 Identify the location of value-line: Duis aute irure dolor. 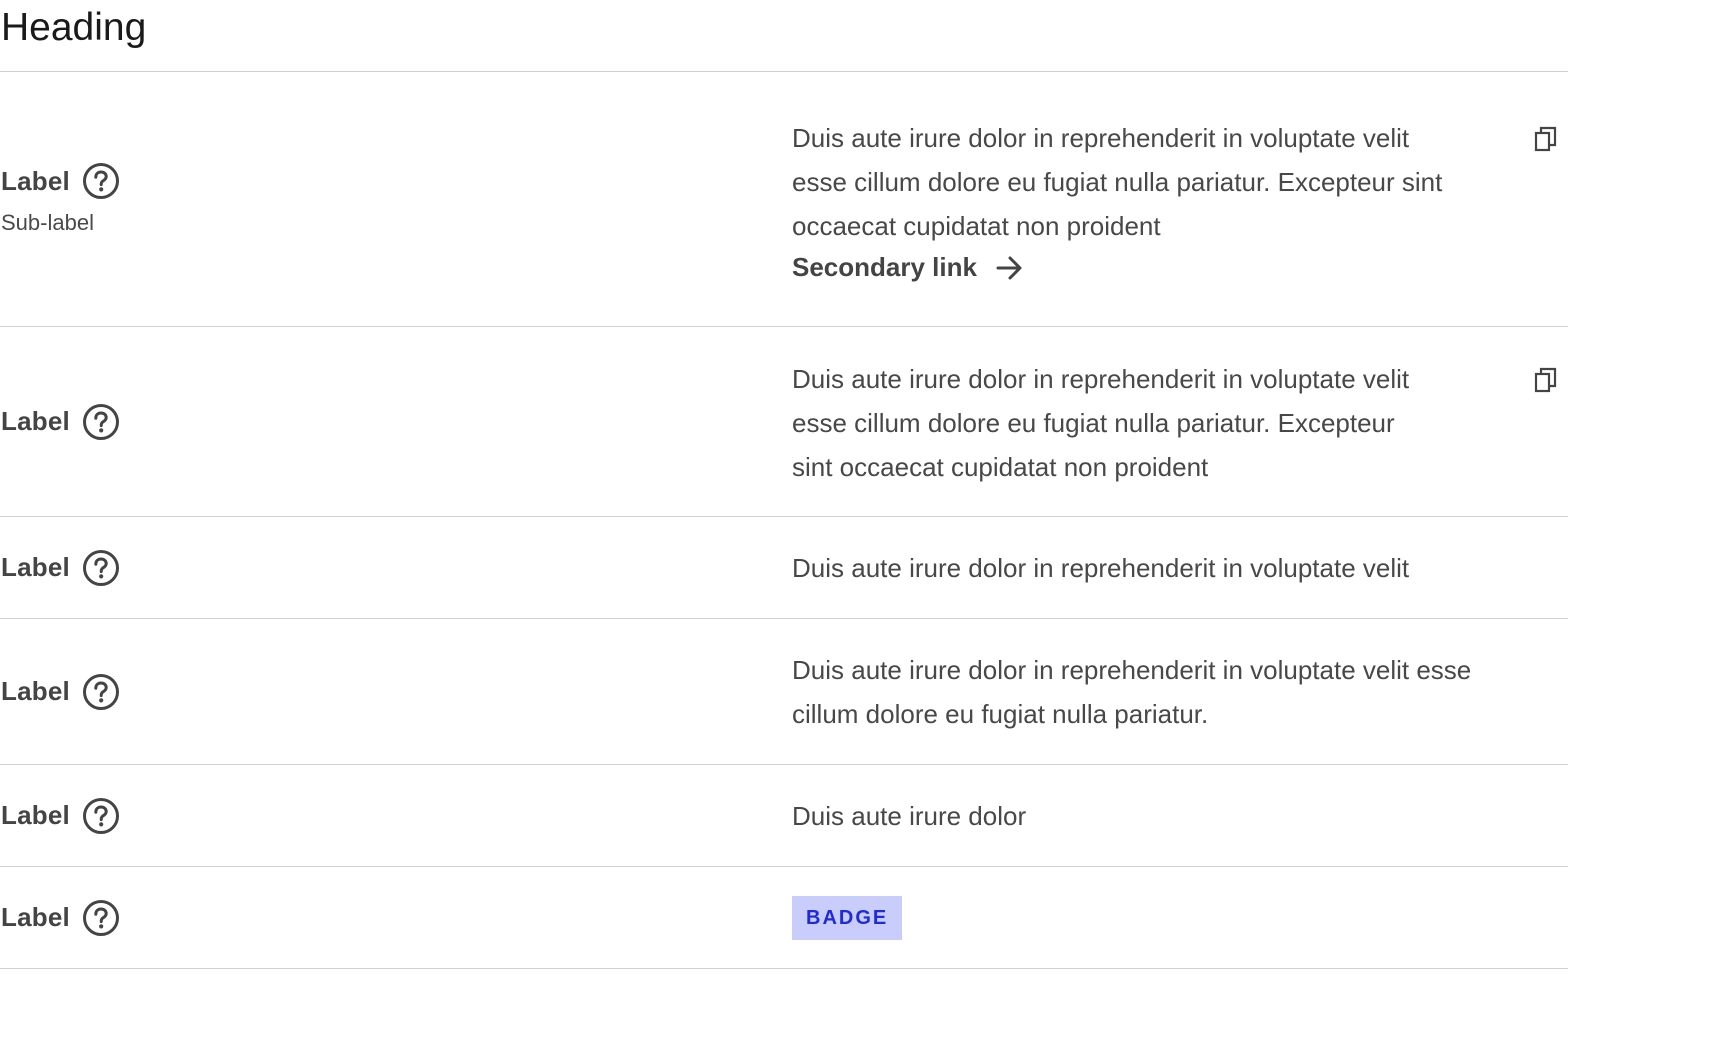
(909, 816).